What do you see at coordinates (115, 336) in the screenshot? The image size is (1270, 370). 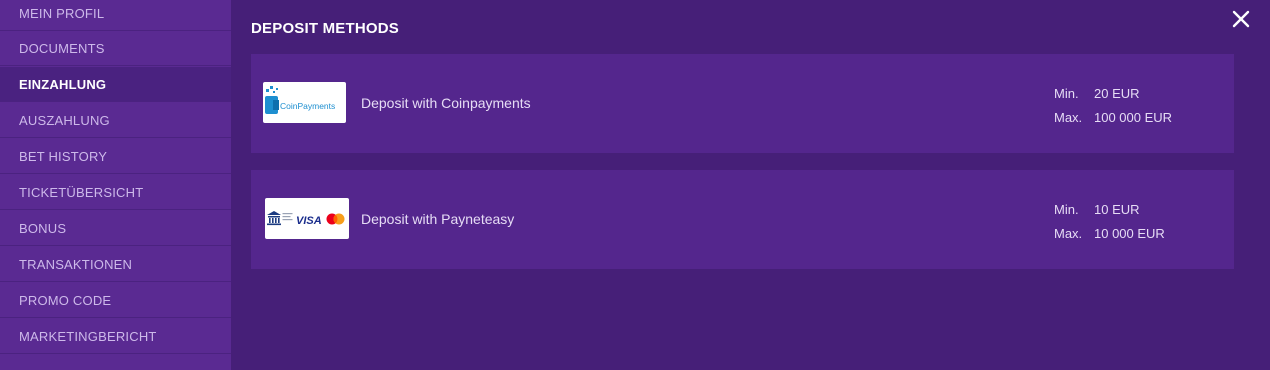 I see `sidebar-item-marketingbericht: MARKETINGBERICHT` at bounding box center [115, 336].